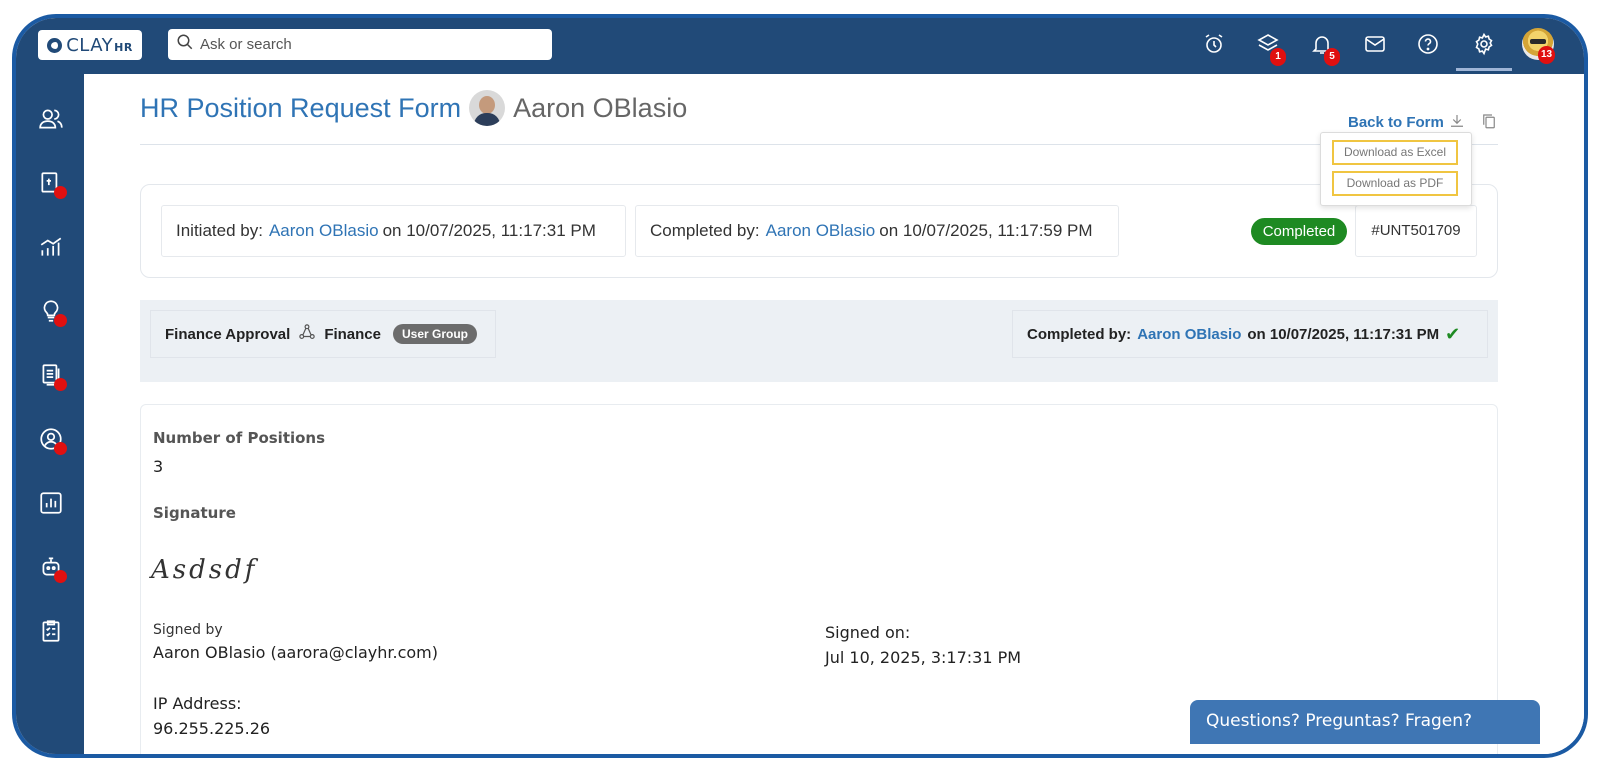 This screenshot has width=1600, height=773. What do you see at coordinates (60, 576) in the screenshot?
I see `assistant-alert-dot` at bounding box center [60, 576].